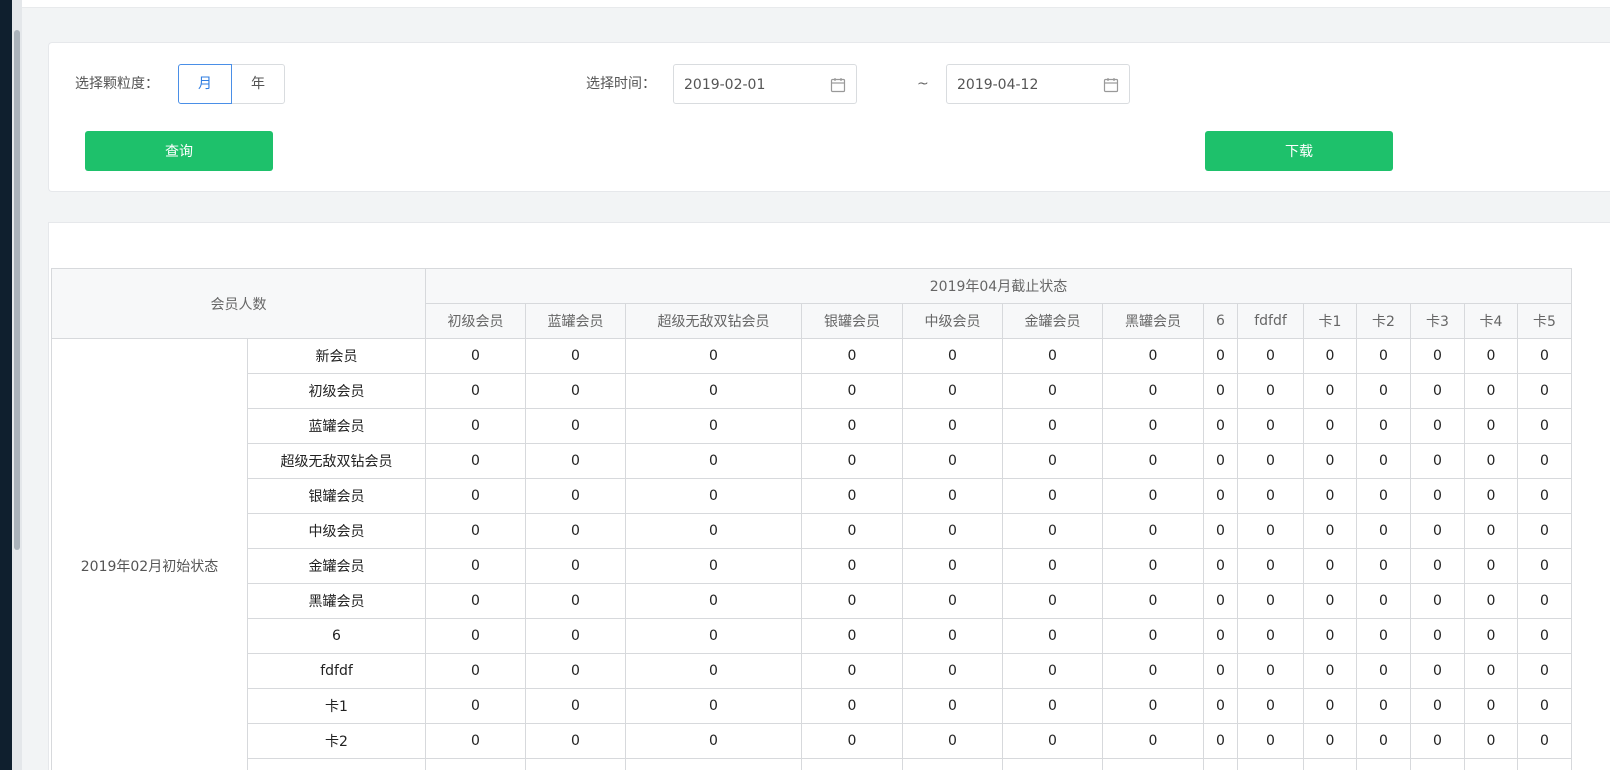 This screenshot has width=1610, height=770. I want to click on column-header: 黑罐会员, so click(1153, 321).